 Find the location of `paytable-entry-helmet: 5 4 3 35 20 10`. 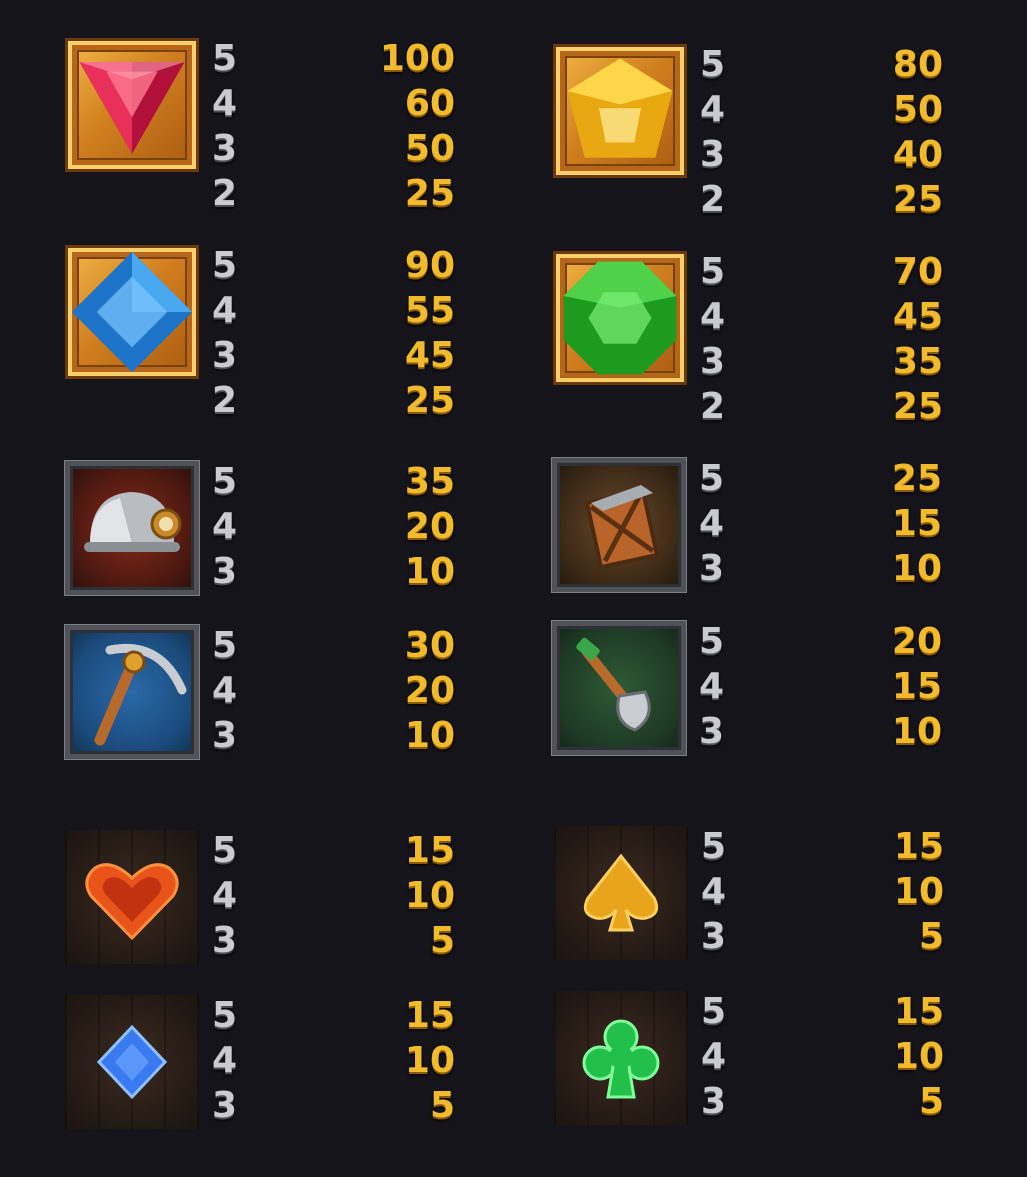

paytable-entry-helmet: 5 4 3 35 20 10 is located at coordinates (265, 536).